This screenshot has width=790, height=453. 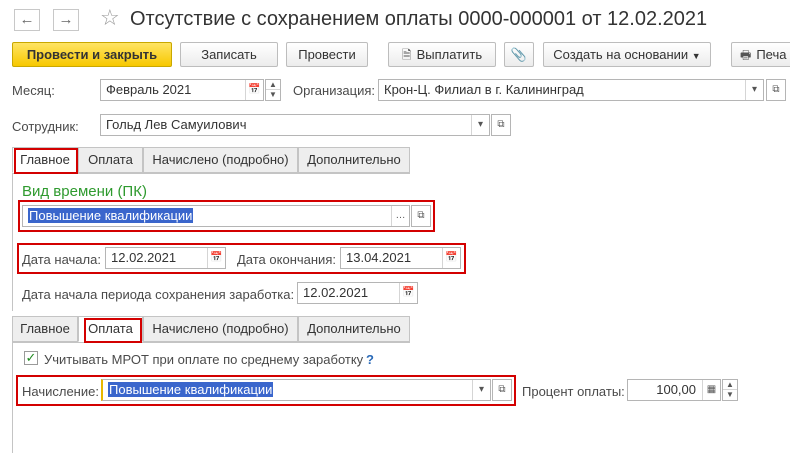 I want to click on print-button-label: Печа, so click(x=771, y=54).